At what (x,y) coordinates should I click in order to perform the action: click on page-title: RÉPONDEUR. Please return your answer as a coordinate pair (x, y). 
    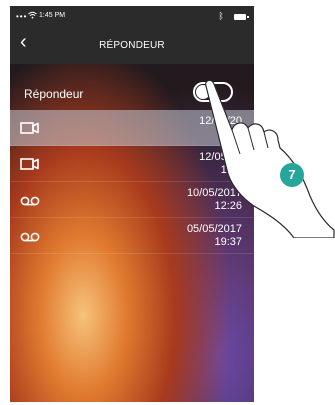
    Looking at the image, I should click on (132, 45).